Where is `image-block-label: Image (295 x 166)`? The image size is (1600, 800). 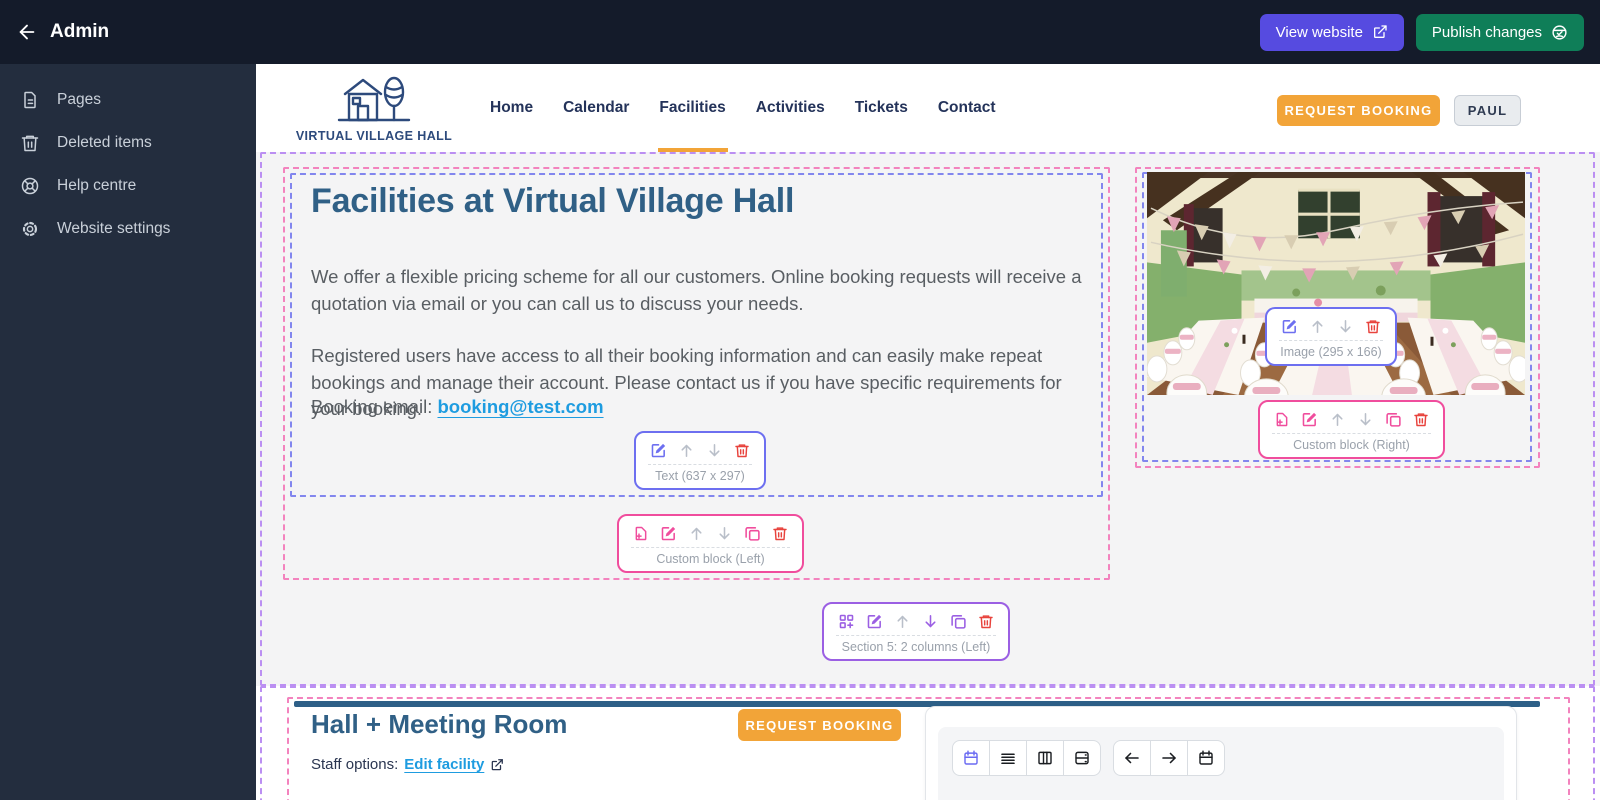 image-block-label: Image (295 x 166) is located at coordinates (1331, 352).